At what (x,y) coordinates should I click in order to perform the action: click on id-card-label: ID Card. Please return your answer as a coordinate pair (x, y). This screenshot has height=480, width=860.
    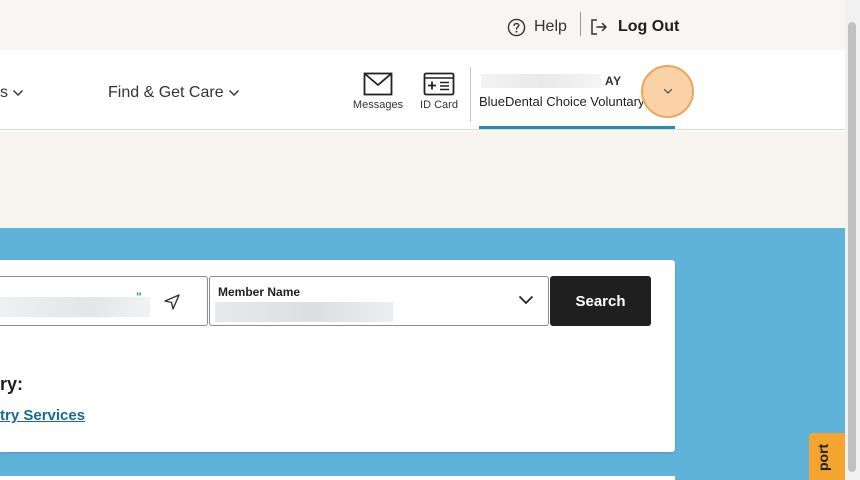
    Looking at the image, I should click on (439, 105).